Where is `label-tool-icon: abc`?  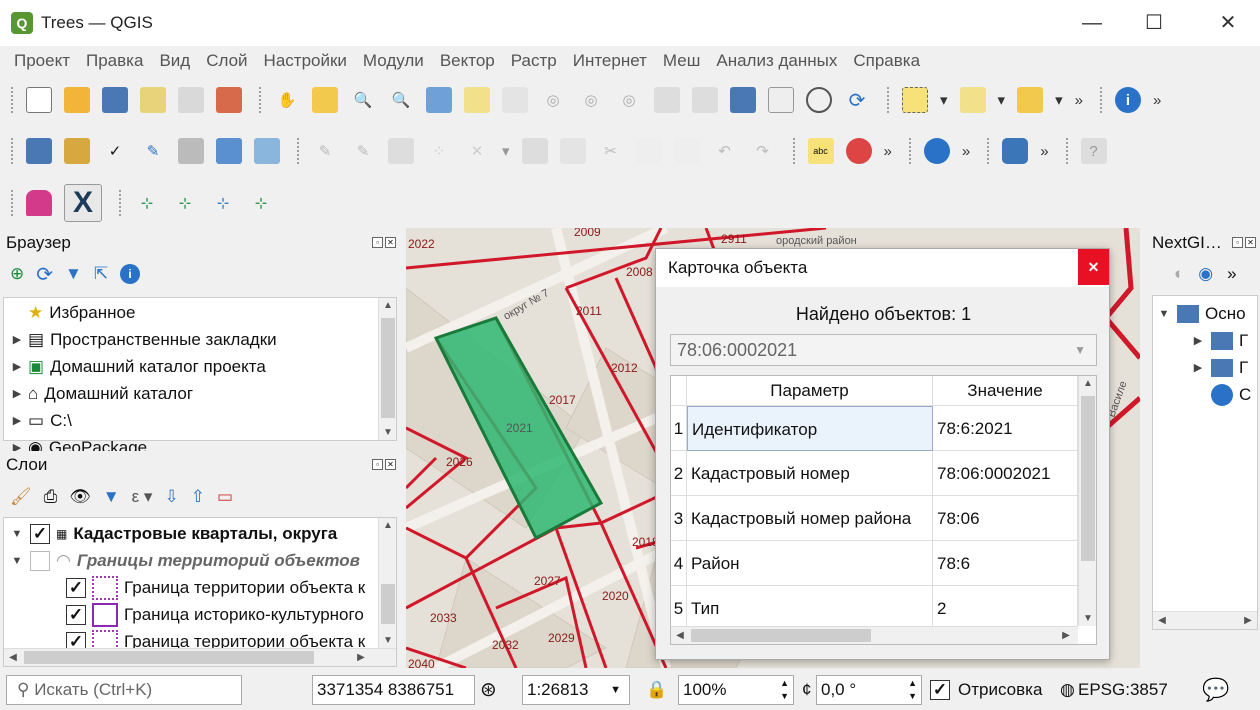 label-tool-icon: abc is located at coordinates (820, 151).